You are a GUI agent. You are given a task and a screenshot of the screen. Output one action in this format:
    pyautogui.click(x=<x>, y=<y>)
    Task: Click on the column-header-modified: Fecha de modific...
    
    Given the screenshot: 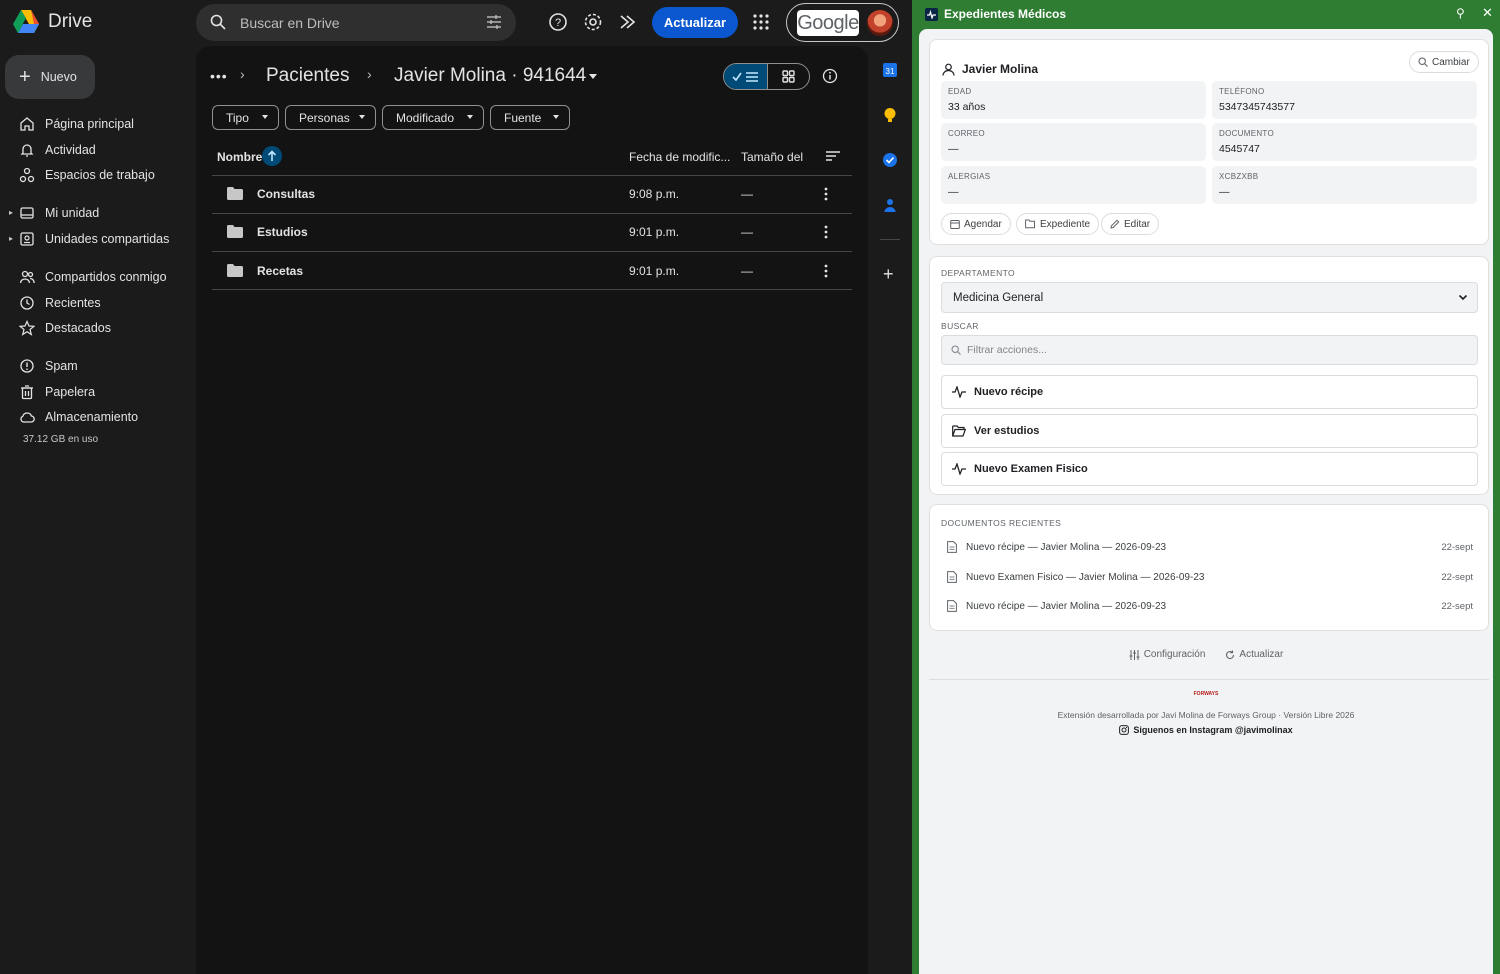 What is the action you would take?
    pyautogui.click(x=679, y=157)
    